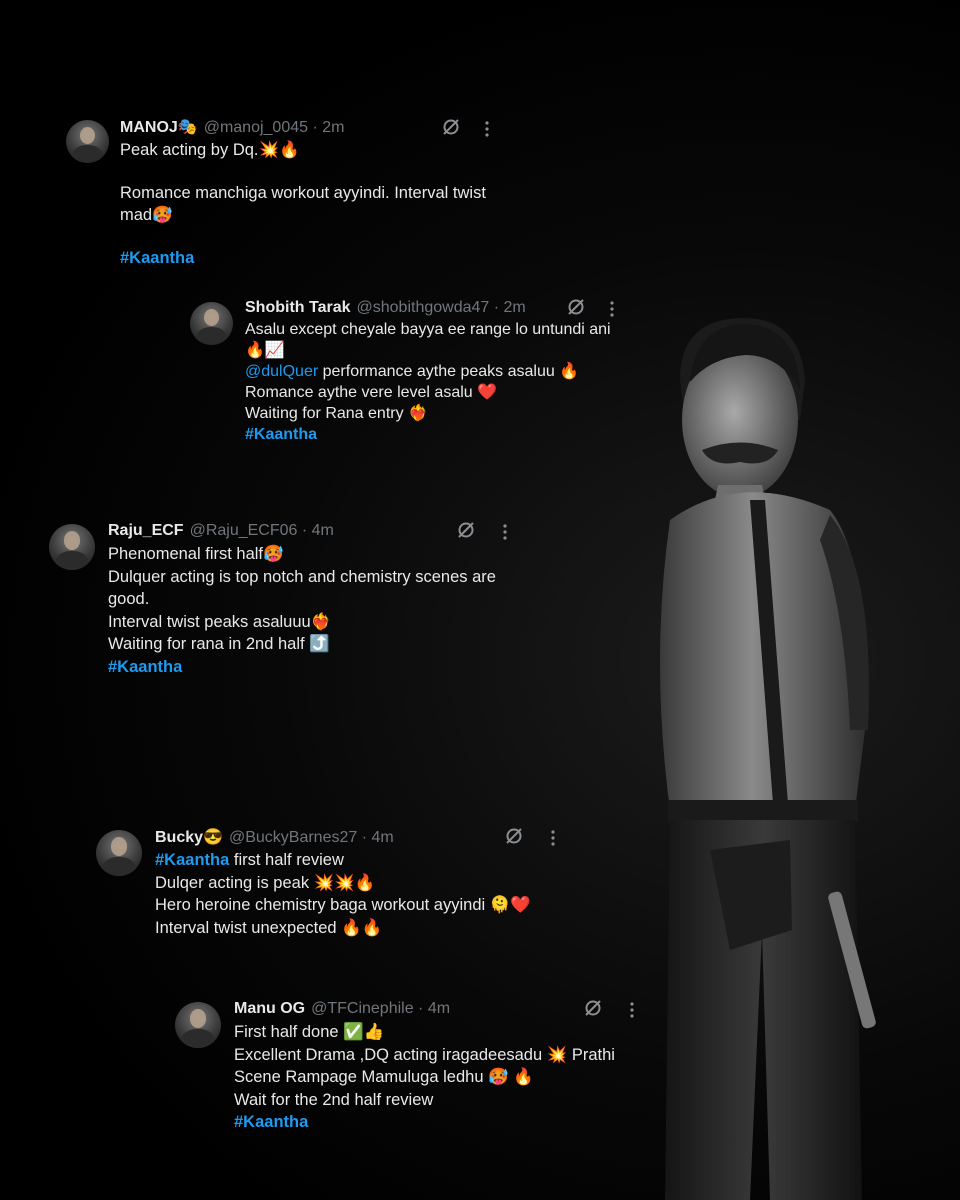 This screenshot has height=1200, width=960. What do you see at coordinates (298, 307) in the screenshot?
I see `display-name: Shobith Tarak` at bounding box center [298, 307].